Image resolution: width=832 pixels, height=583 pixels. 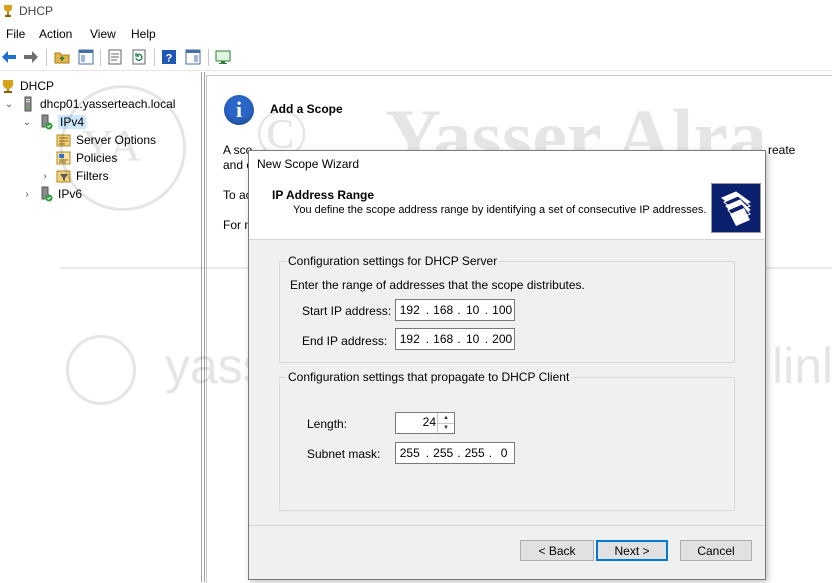 I want to click on refresh-icon, so click(x=139, y=57).